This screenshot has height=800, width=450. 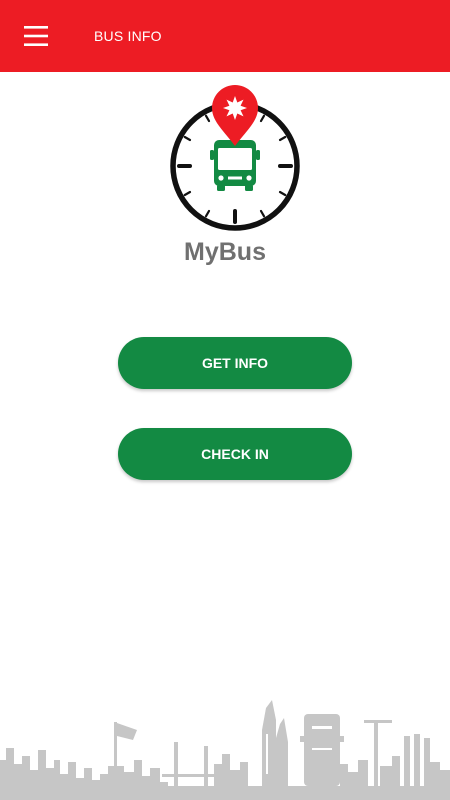 What do you see at coordinates (225, 750) in the screenshot?
I see `city-skyline-illustration` at bounding box center [225, 750].